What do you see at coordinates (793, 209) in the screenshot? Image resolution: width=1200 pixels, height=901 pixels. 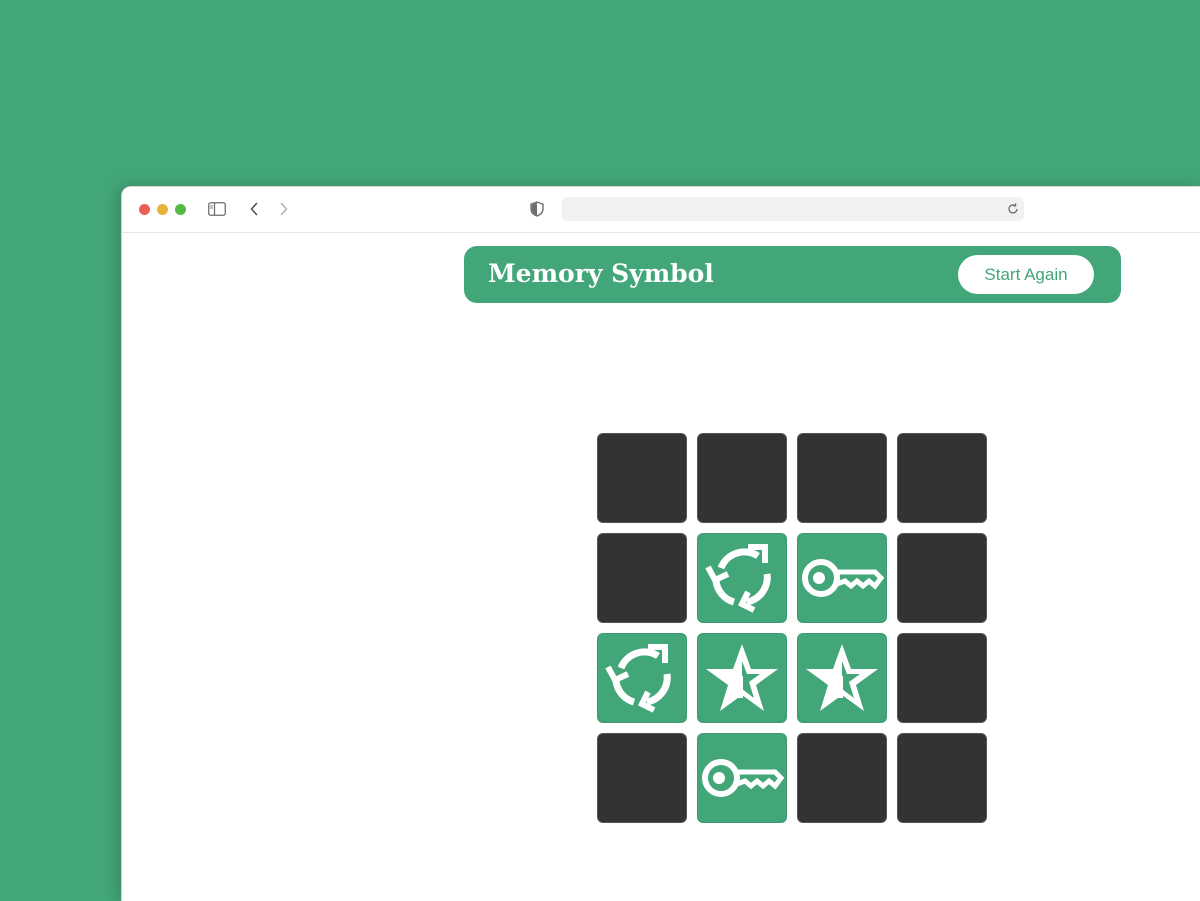 I see `address-bar` at bounding box center [793, 209].